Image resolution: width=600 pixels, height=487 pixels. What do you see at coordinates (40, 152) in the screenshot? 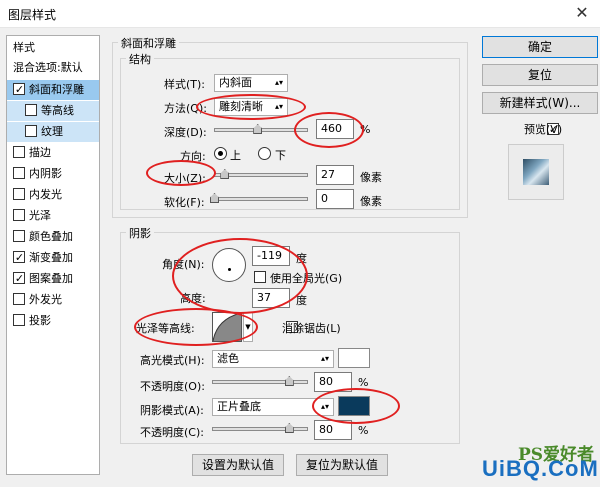
I see `style-item-label: 描边` at bounding box center [40, 152].